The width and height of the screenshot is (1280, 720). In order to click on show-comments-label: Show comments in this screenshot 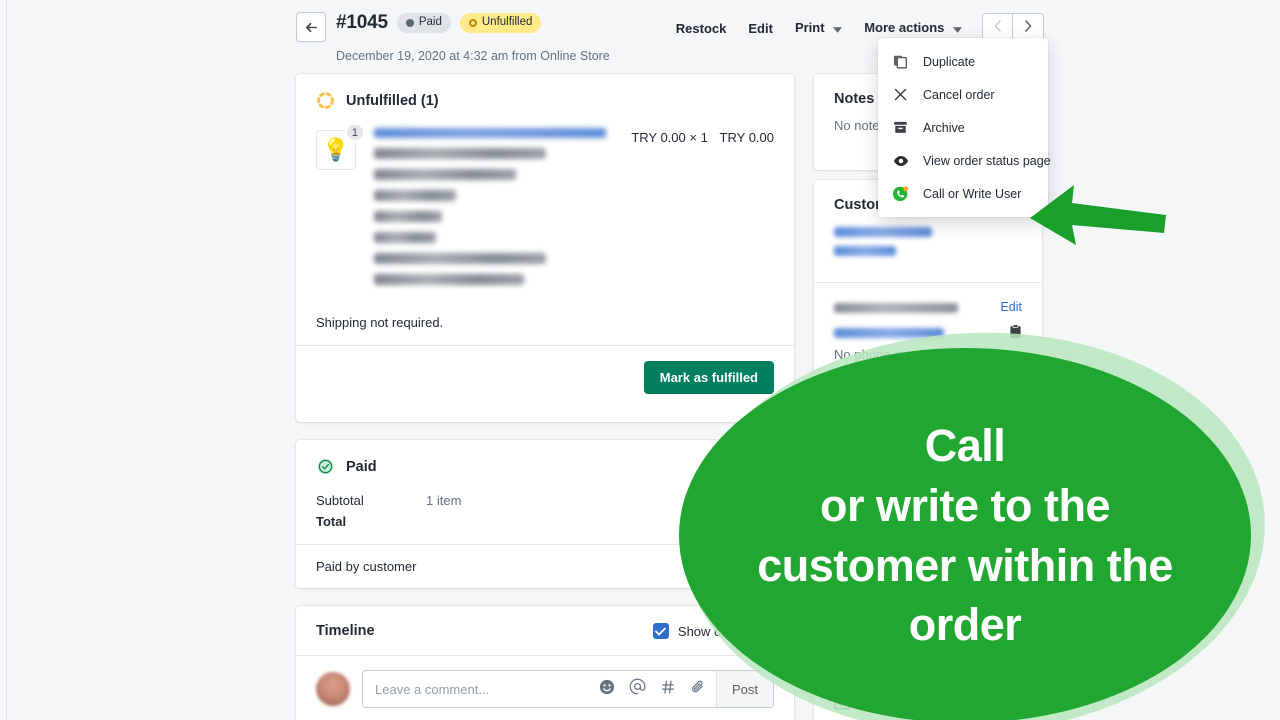, I will do `click(725, 631)`.